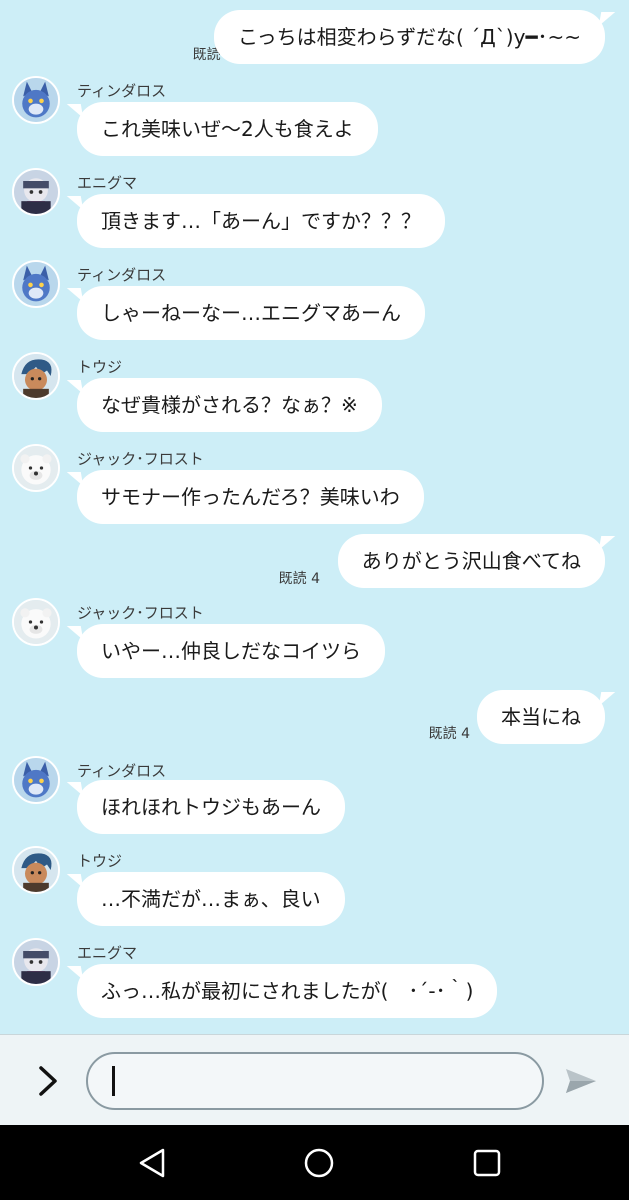  What do you see at coordinates (471, 561) in the screenshot?
I see `message-bubble: ありがとう沢山食べてね` at bounding box center [471, 561].